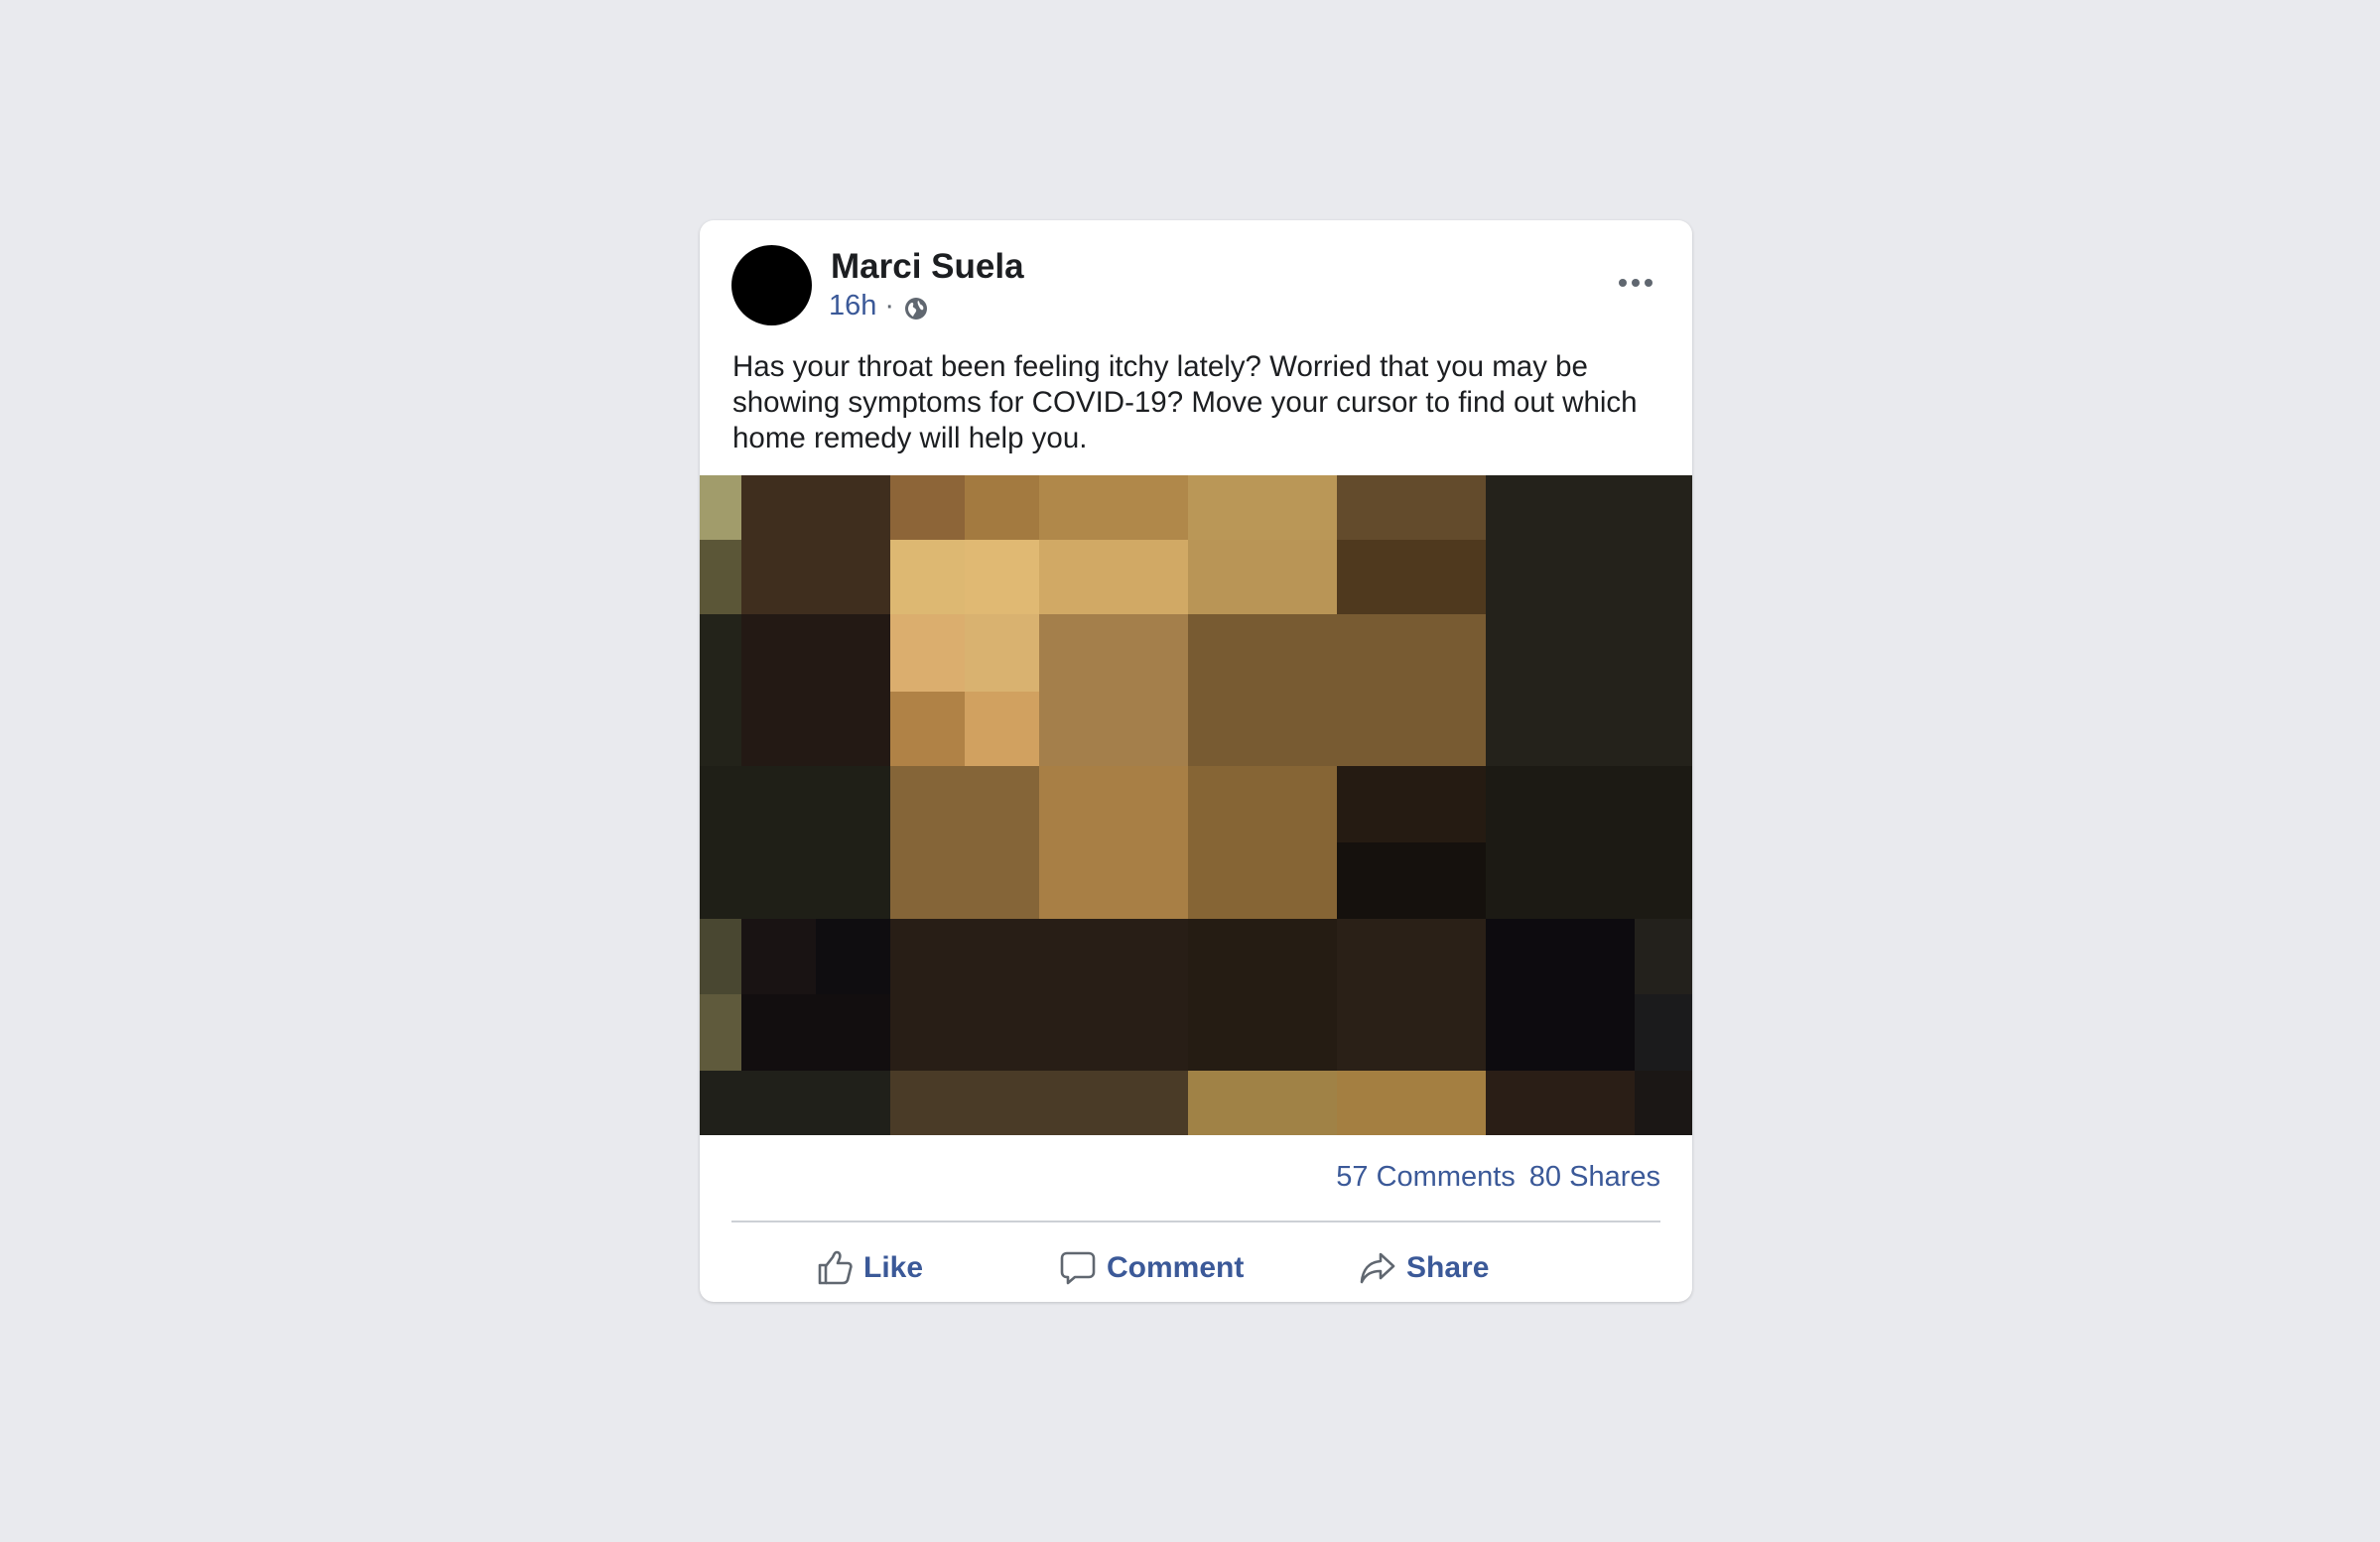  Describe the element at coordinates (878, 305) in the screenshot. I see `post-meta: 16h ·` at that location.